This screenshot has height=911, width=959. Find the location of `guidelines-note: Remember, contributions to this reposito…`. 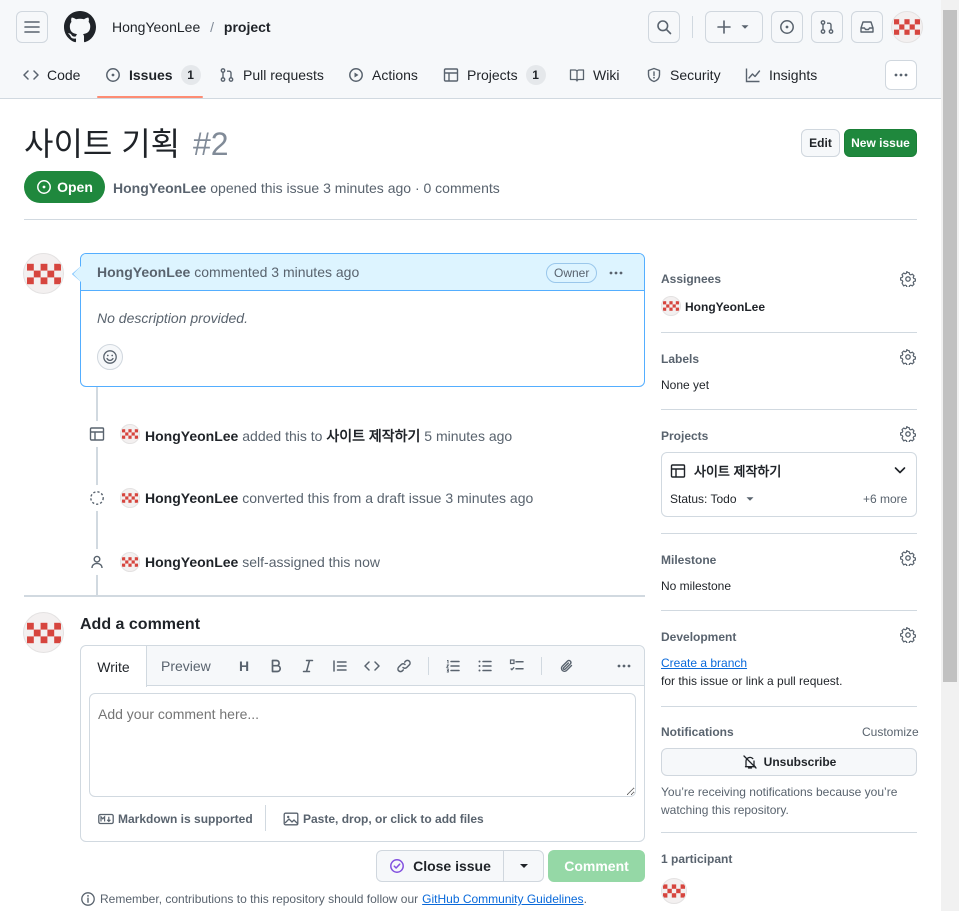

guidelines-note: Remember, contributions to this reposito… is located at coordinates (333, 899).